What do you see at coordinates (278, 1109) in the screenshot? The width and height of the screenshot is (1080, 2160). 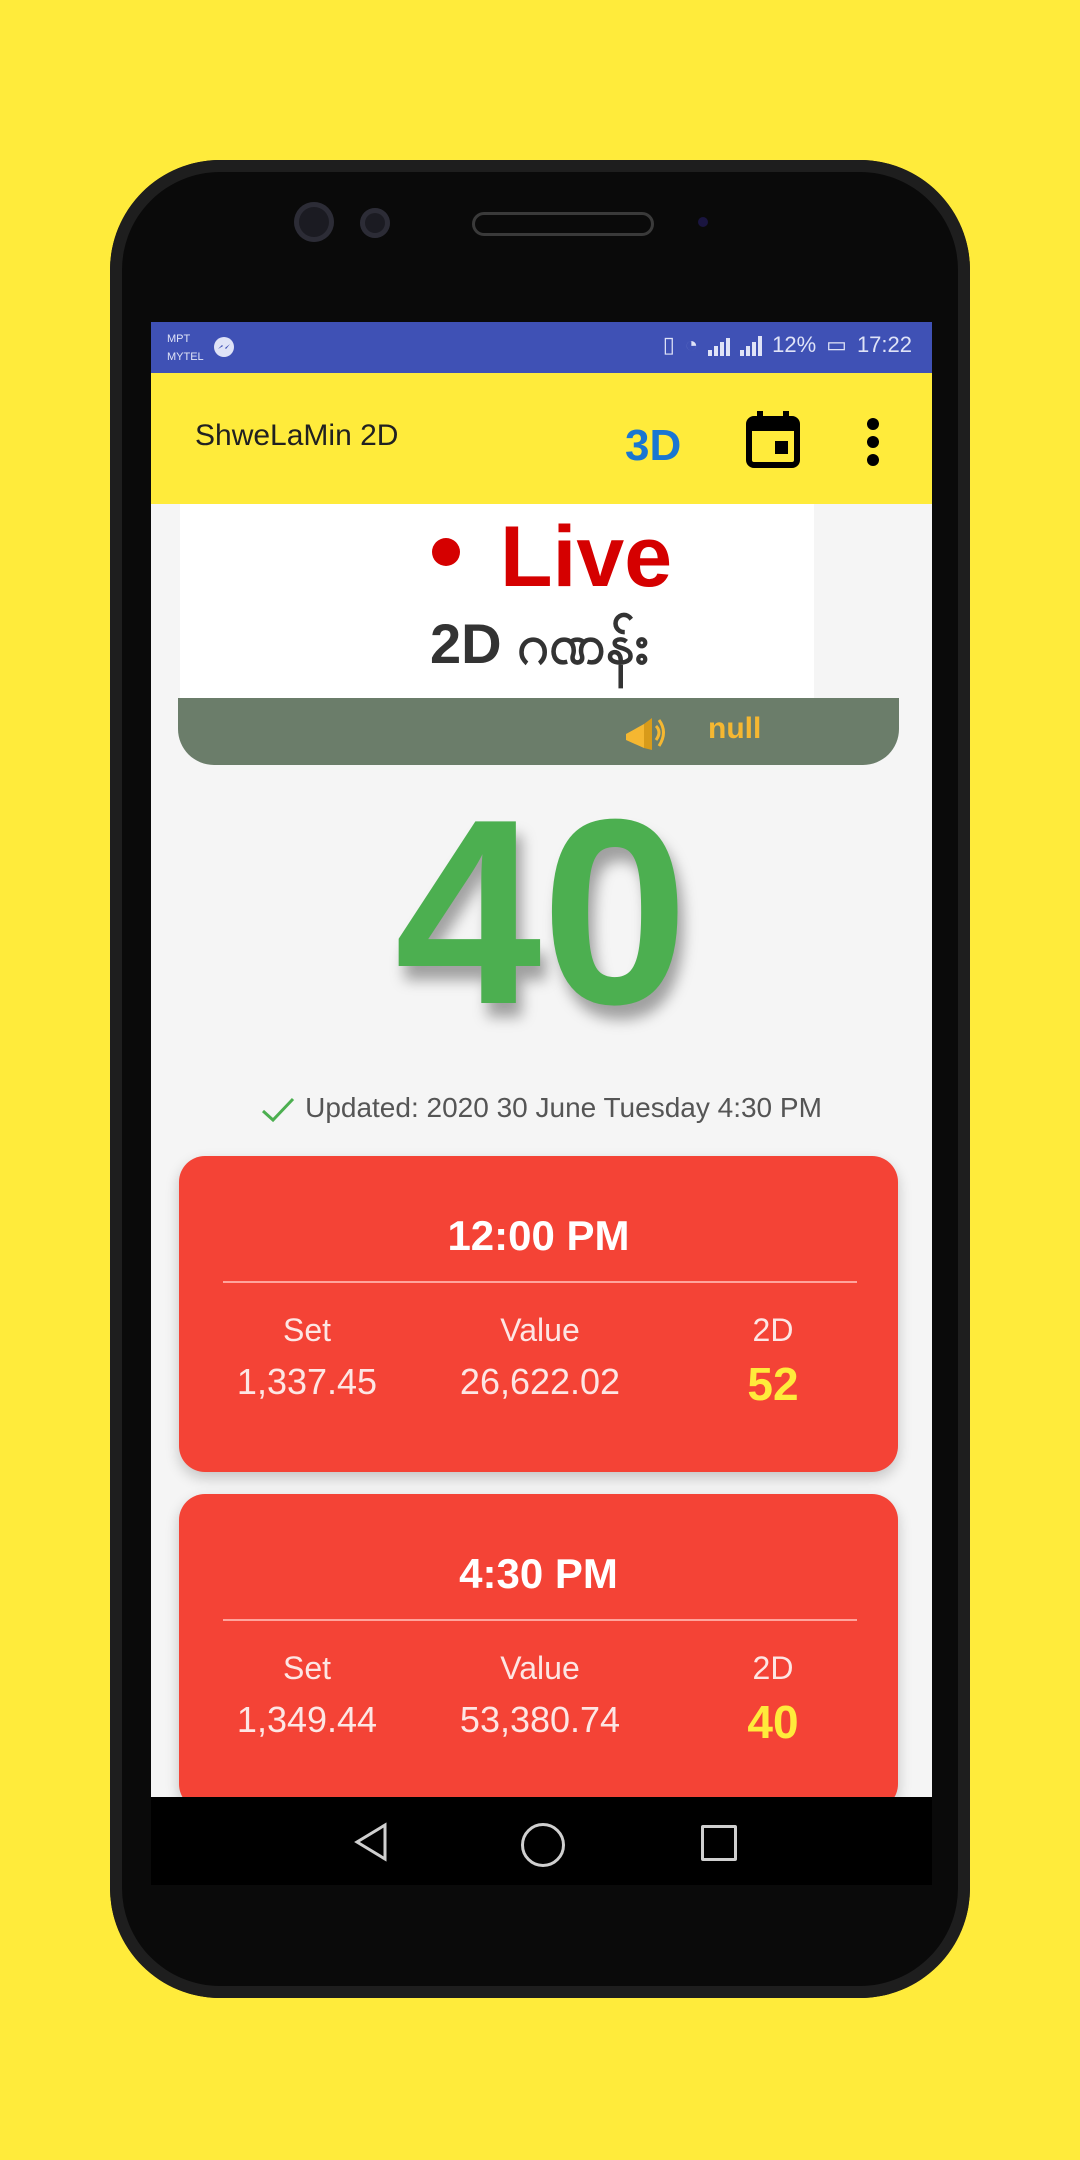 I see `check-icon` at bounding box center [278, 1109].